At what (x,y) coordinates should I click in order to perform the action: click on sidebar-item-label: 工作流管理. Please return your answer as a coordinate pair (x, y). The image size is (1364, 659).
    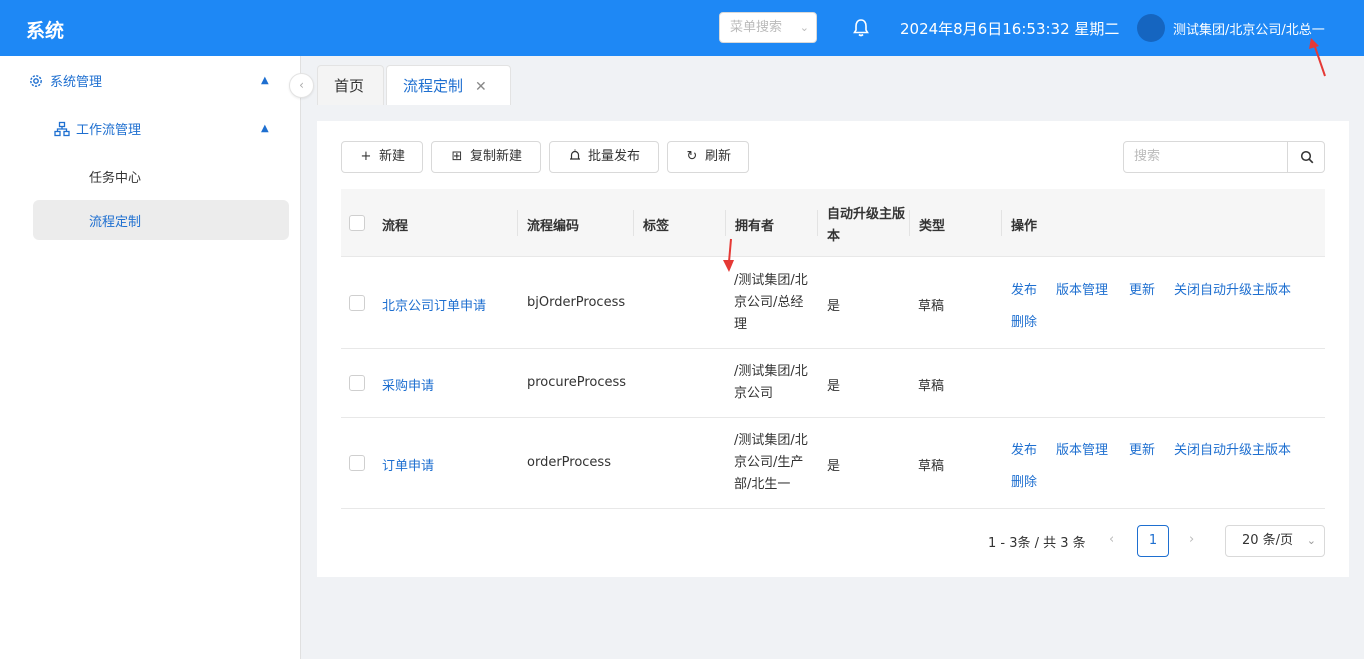
    Looking at the image, I should click on (109, 130).